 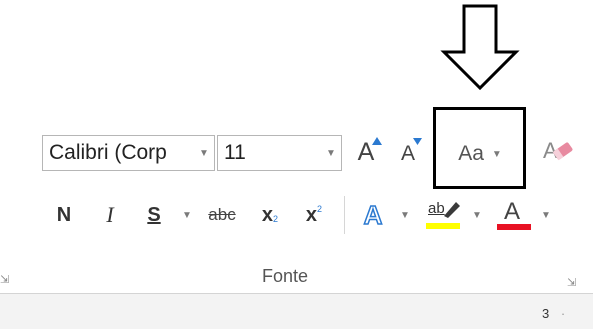 I want to click on strikethrough-button: abc, so click(x=222, y=215).